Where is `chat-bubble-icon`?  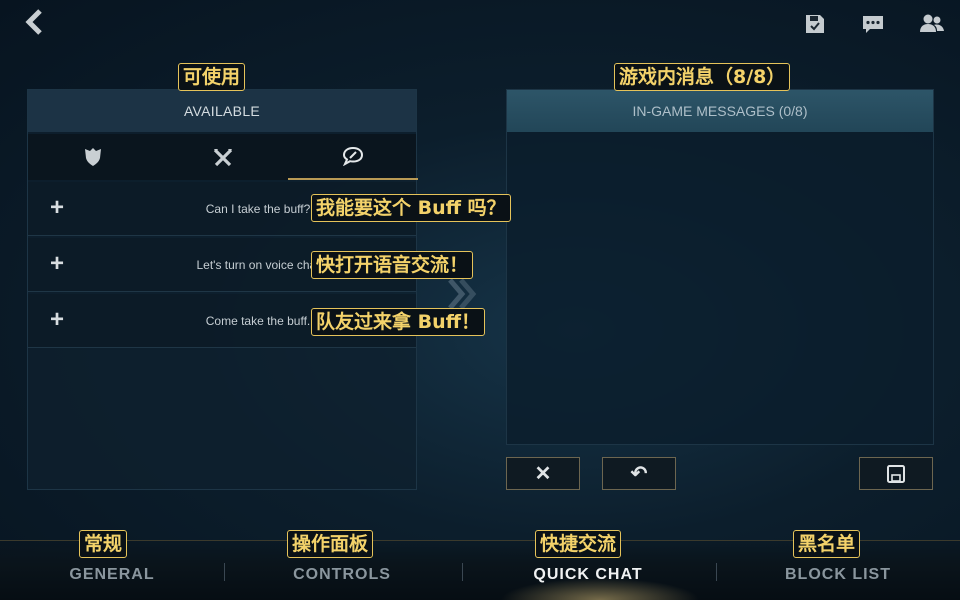 chat-bubble-icon is located at coordinates (353, 156).